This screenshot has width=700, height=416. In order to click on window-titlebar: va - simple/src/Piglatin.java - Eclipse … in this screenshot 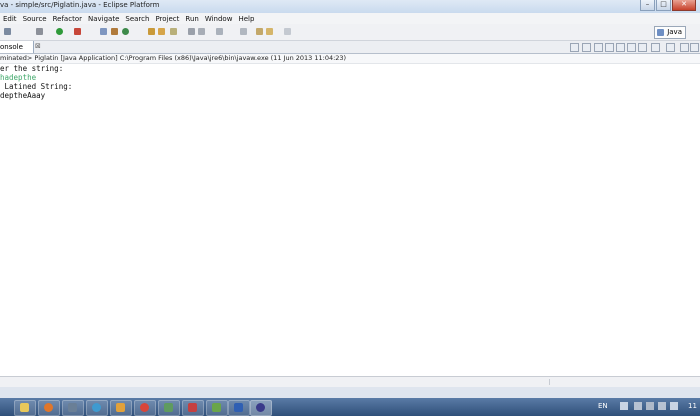, I will do `click(350, 6)`.